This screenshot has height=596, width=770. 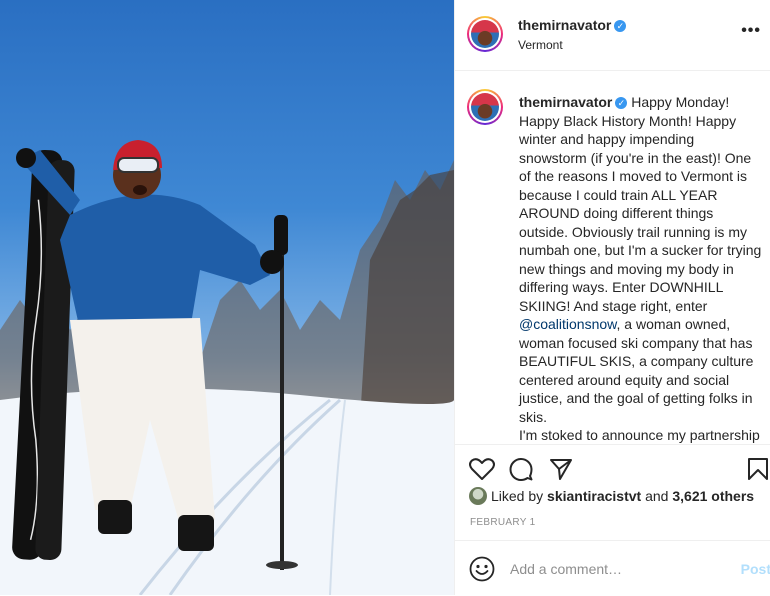 What do you see at coordinates (657, 496) in the screenshot?
I see `likes-joiner: and` at bounding box center [657, 496].